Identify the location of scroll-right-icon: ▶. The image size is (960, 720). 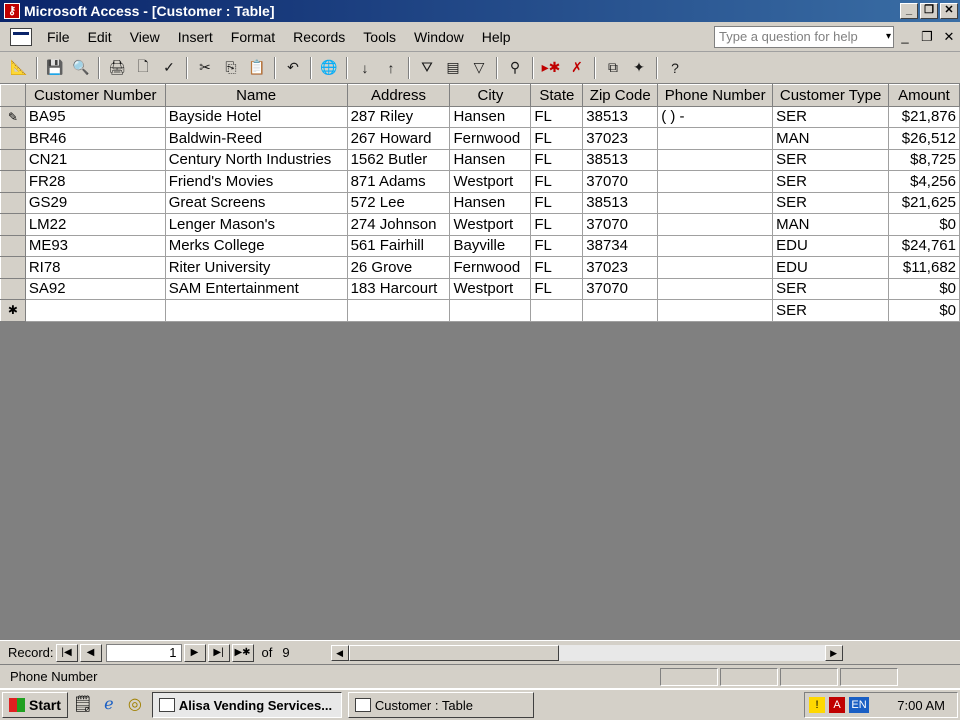
(833, 652).